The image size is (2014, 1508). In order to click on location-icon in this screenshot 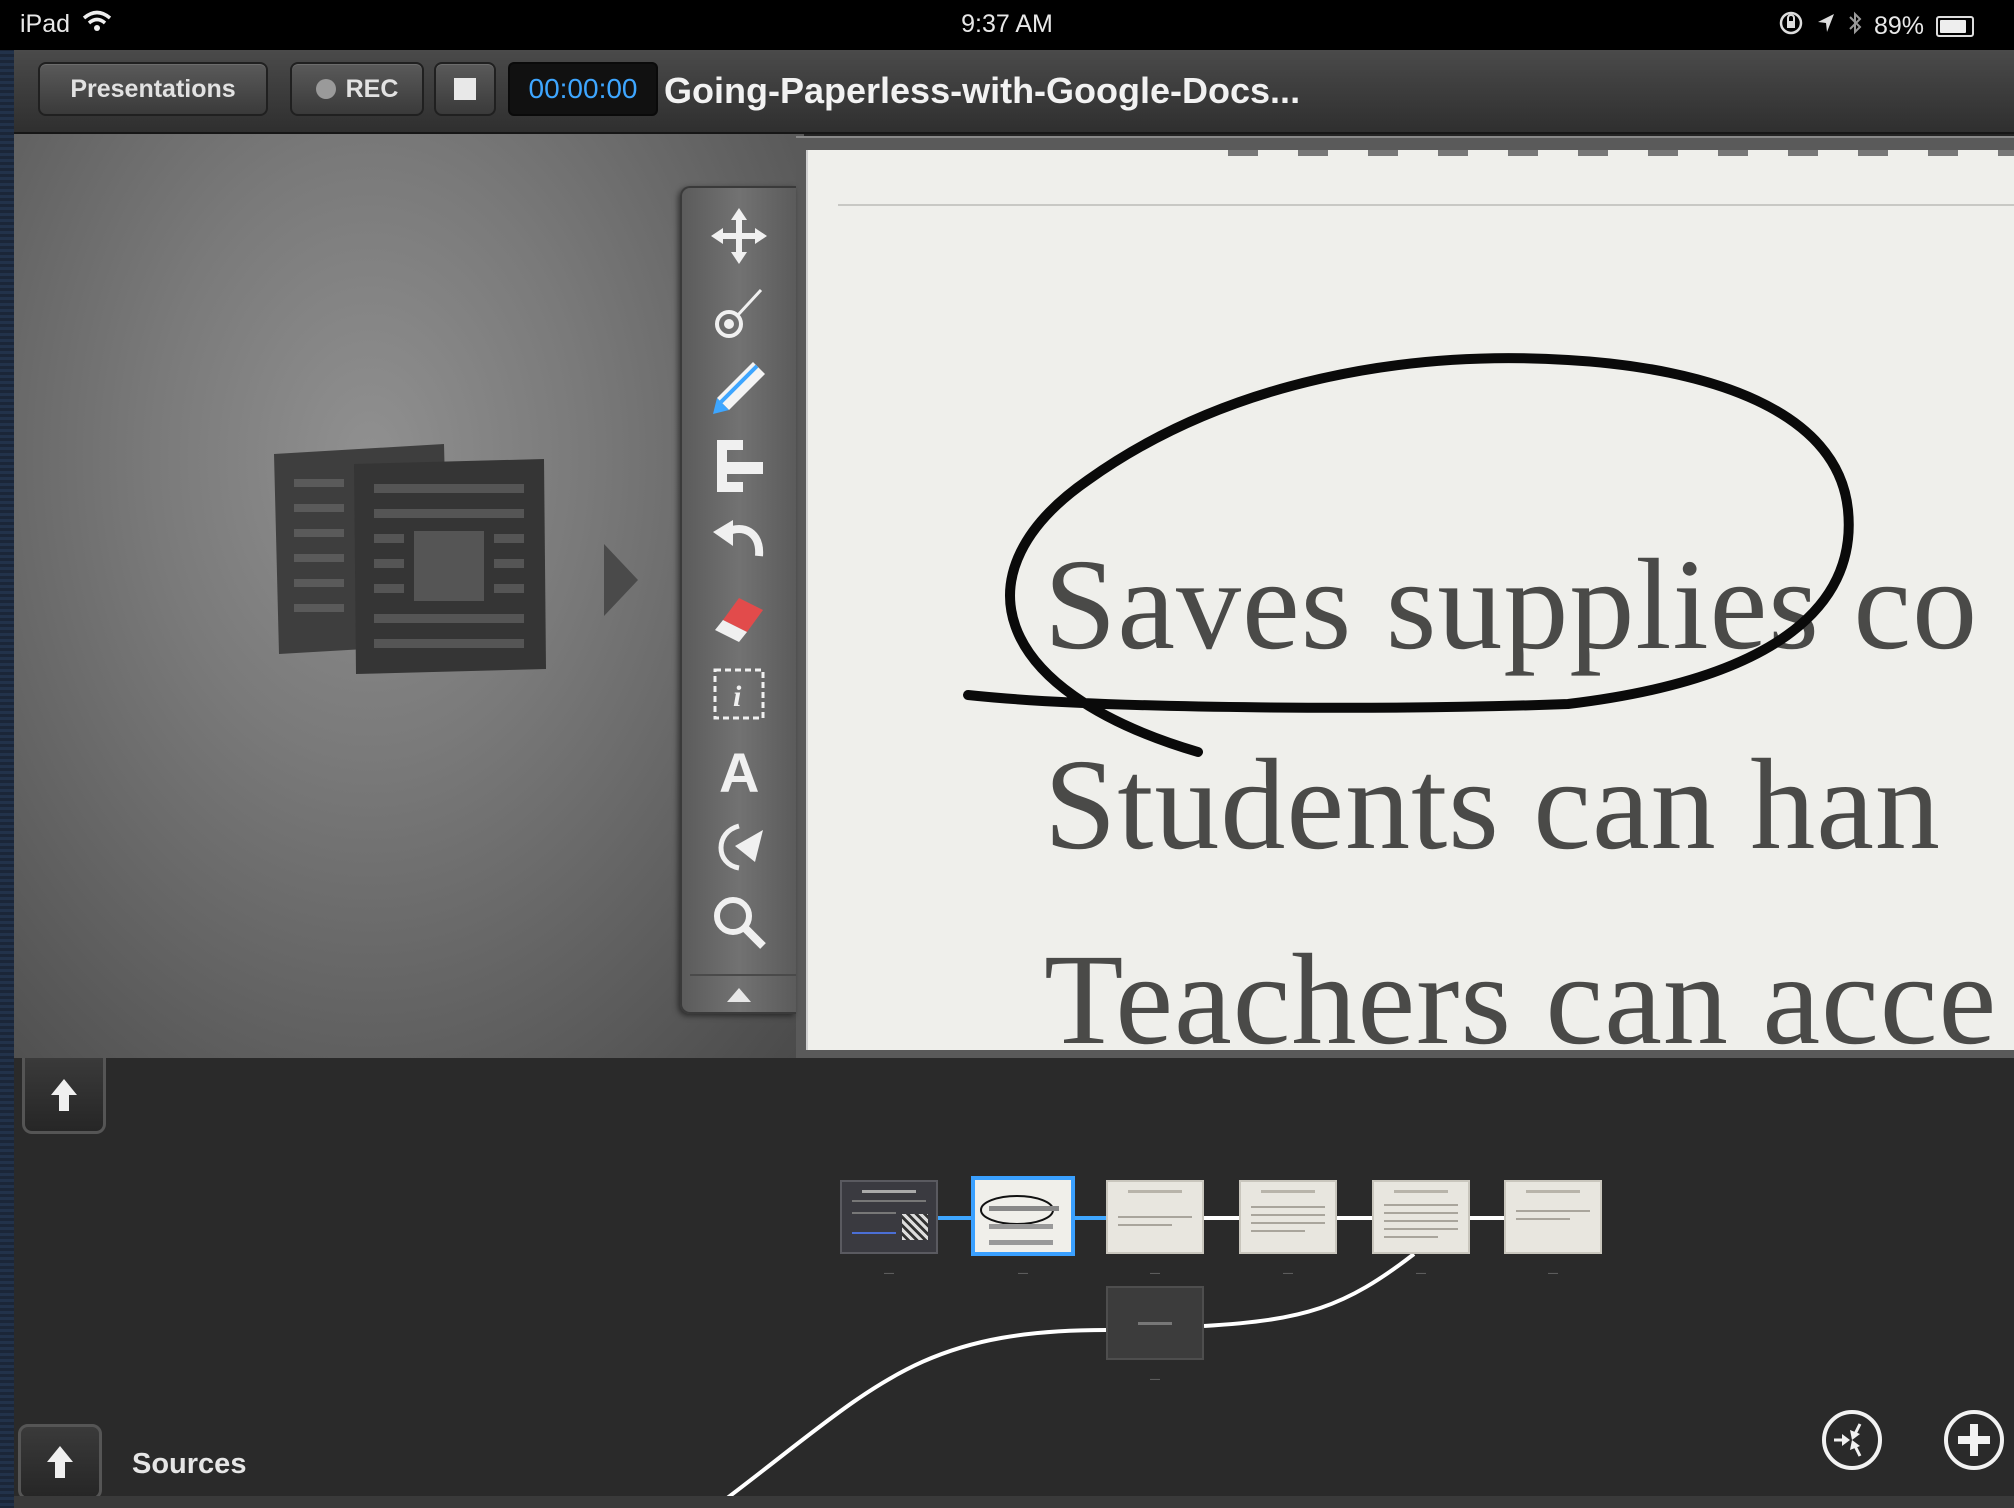, I will do `click(1826, 26)`.